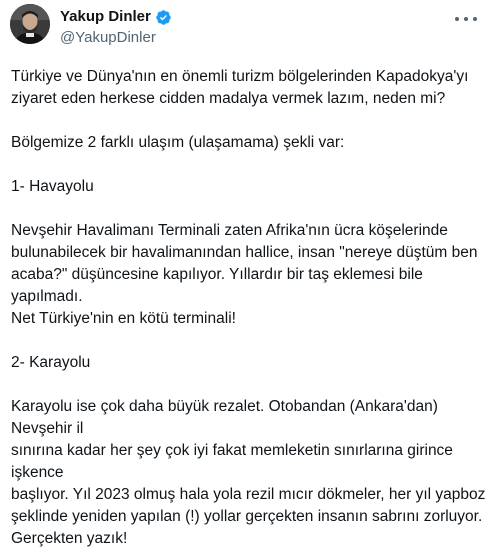 Image resolution: width=497 pixels, height=550 pixels. What do you see at coordinates (116, 27) in the screenshot?
I see `author-header: Yakup Dinler @YakupDinler` at bounding box center [116, 27].